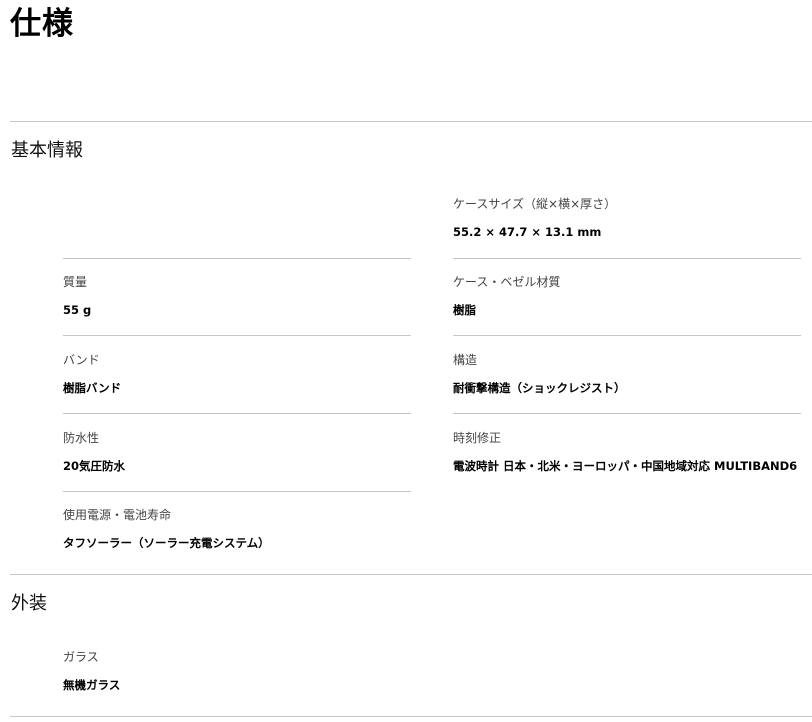  I want to click on spec-label: バンド, so click(81, 360).